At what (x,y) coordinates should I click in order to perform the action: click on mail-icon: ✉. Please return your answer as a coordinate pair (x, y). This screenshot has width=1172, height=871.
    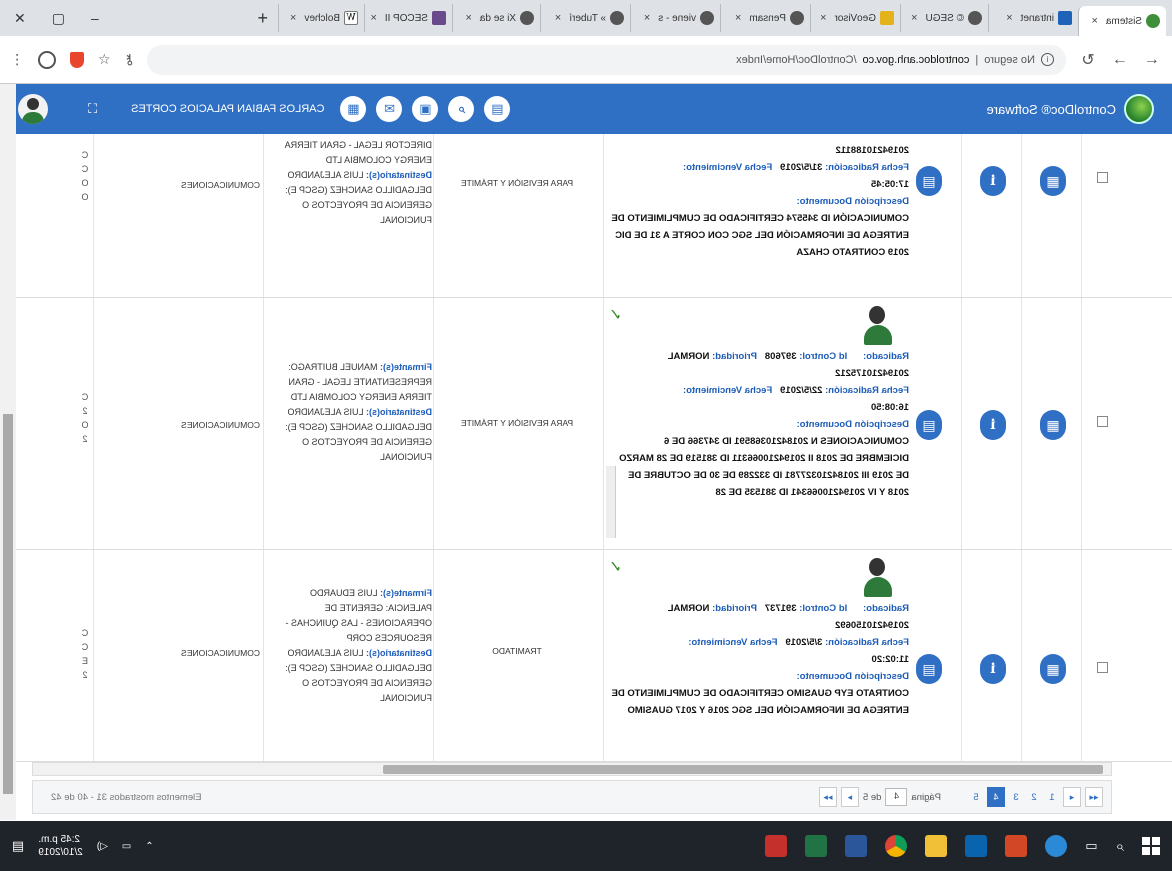
    Looking at the image, I should click on (389, 109).